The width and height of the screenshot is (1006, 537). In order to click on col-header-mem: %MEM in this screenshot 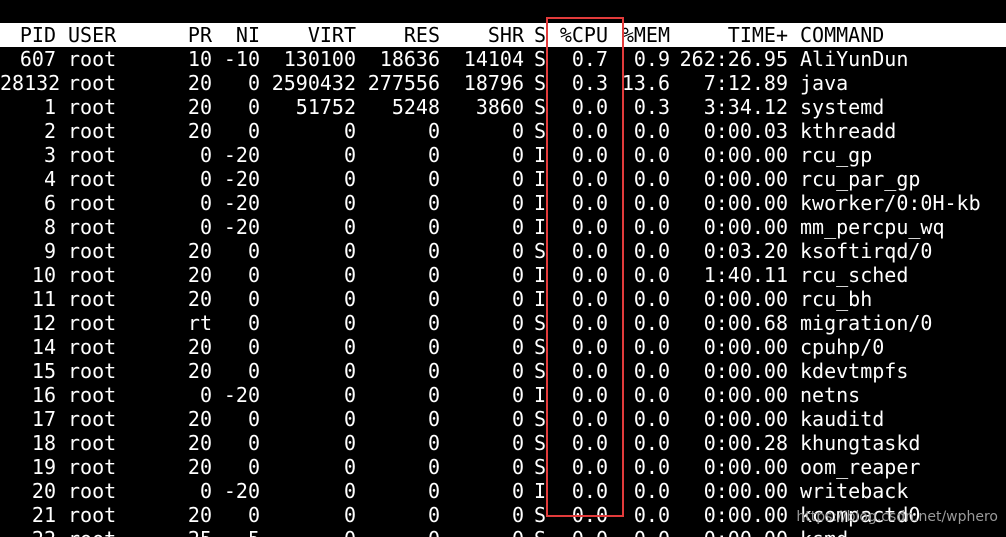, I will do `click(641, 35)`.